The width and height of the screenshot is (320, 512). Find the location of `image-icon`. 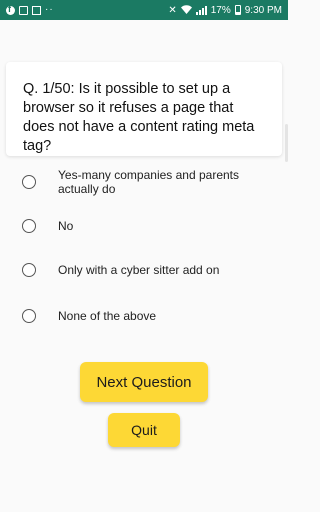

image-icon is located at coordinates (23, 10).